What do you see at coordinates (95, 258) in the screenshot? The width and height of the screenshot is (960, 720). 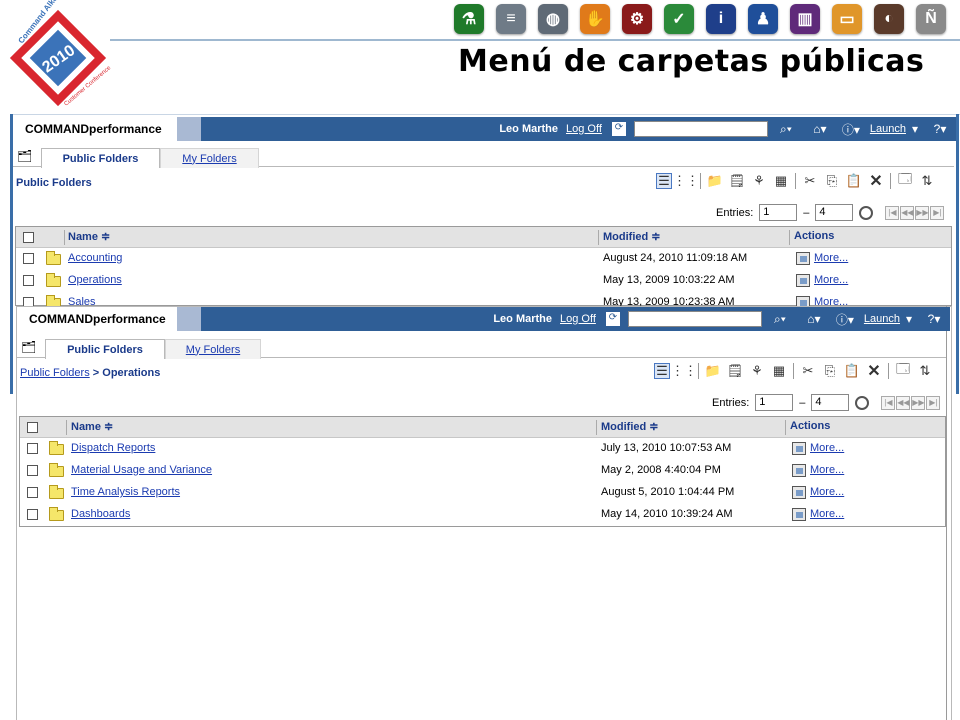 I see `folder-name-link: Accounting` at bounding box center [95, 258].